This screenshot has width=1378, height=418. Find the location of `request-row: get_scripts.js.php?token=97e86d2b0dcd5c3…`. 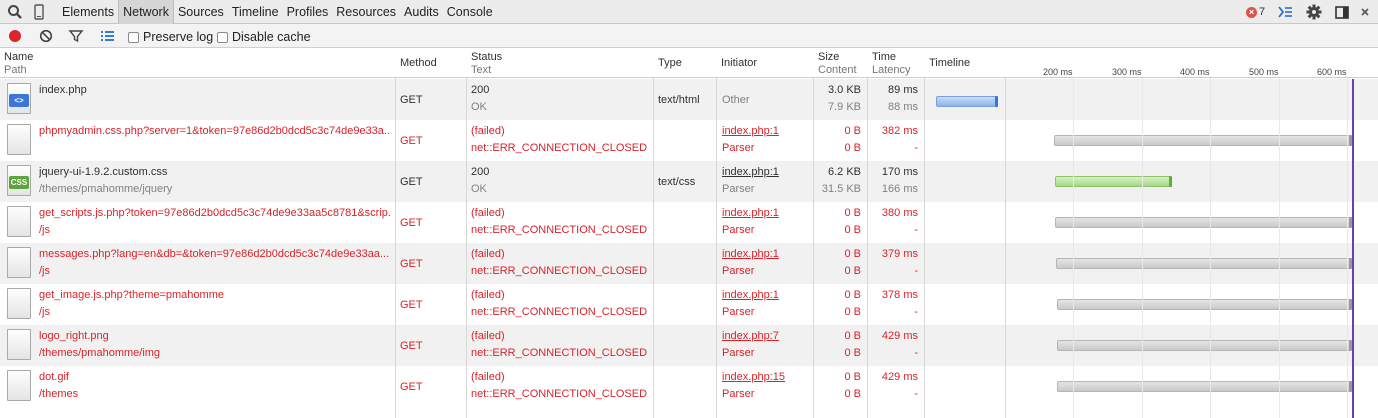

request-row: get_scripts.js.php?token=97e86d2b0dcd5c3… is located at coordinates (689, 222).